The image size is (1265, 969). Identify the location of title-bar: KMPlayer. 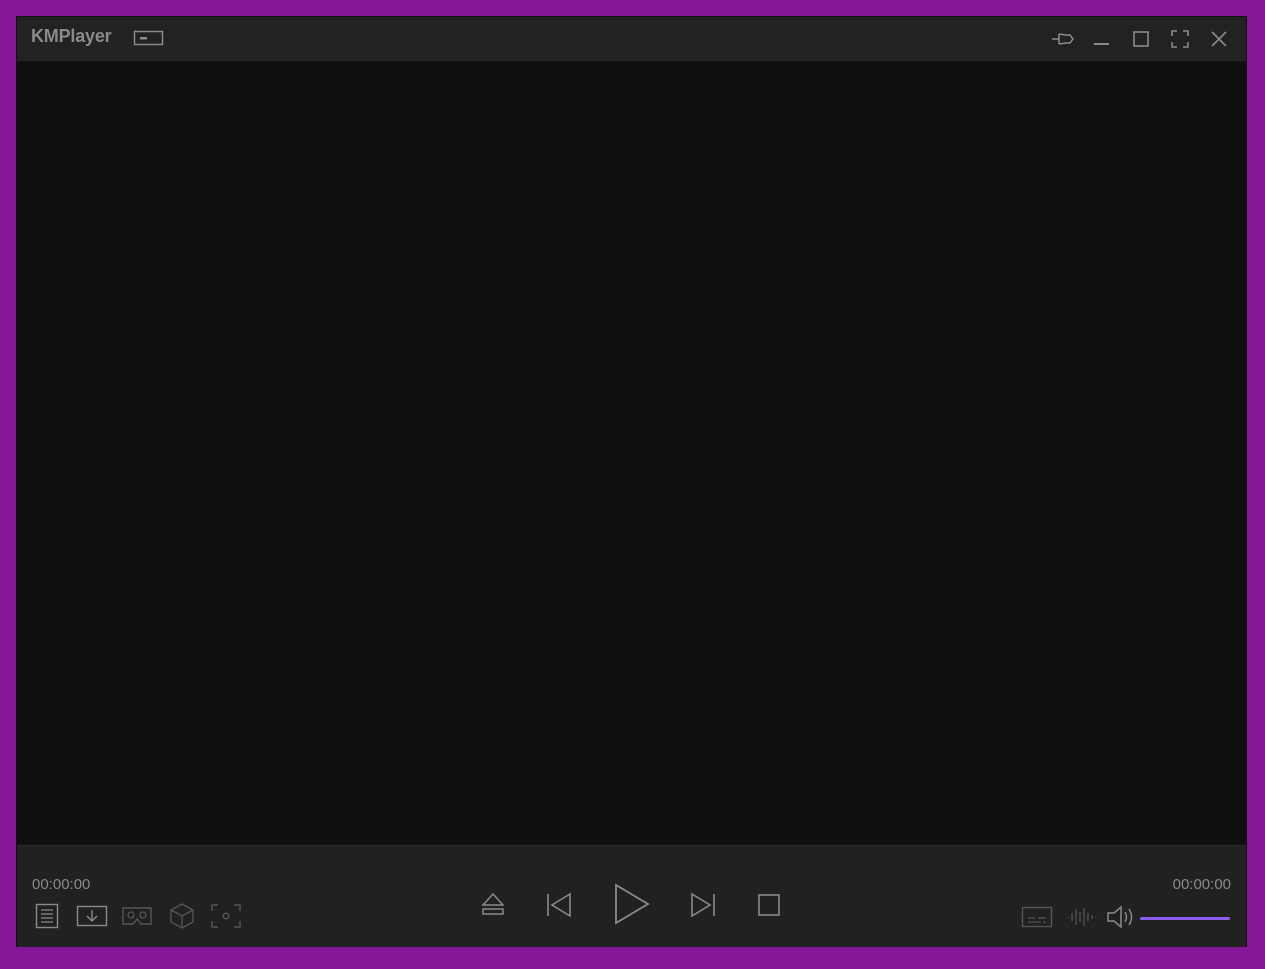
(631, 39).